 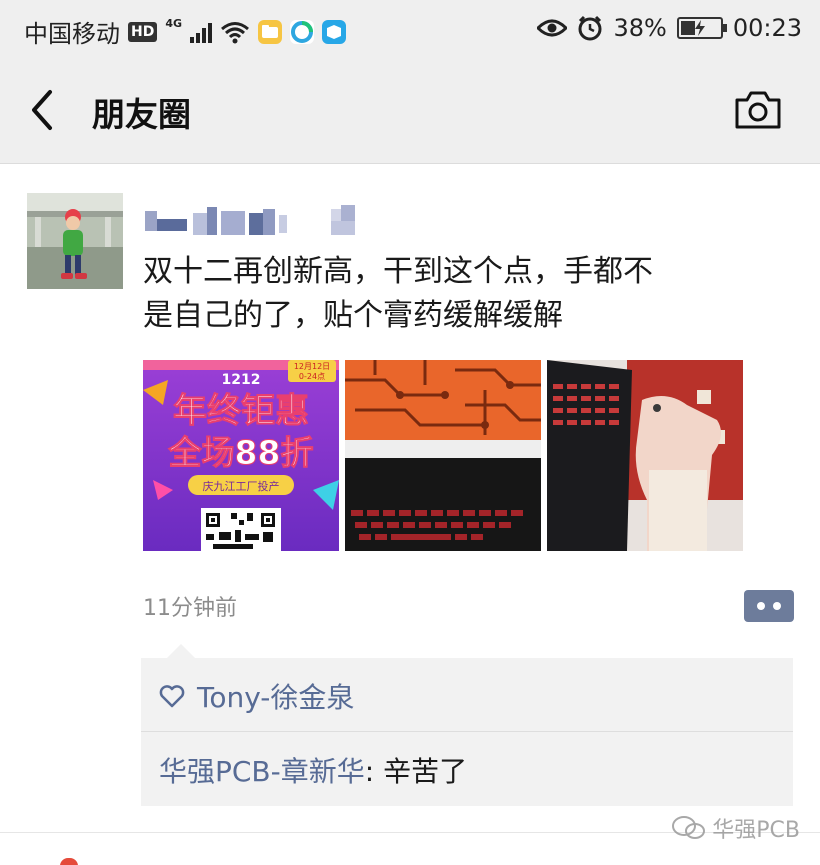 What do you see at coordinates (185, 31) in the screenshot?
I see `status-left: 中国移动 HD 4G` at bounding box center [185, 31].